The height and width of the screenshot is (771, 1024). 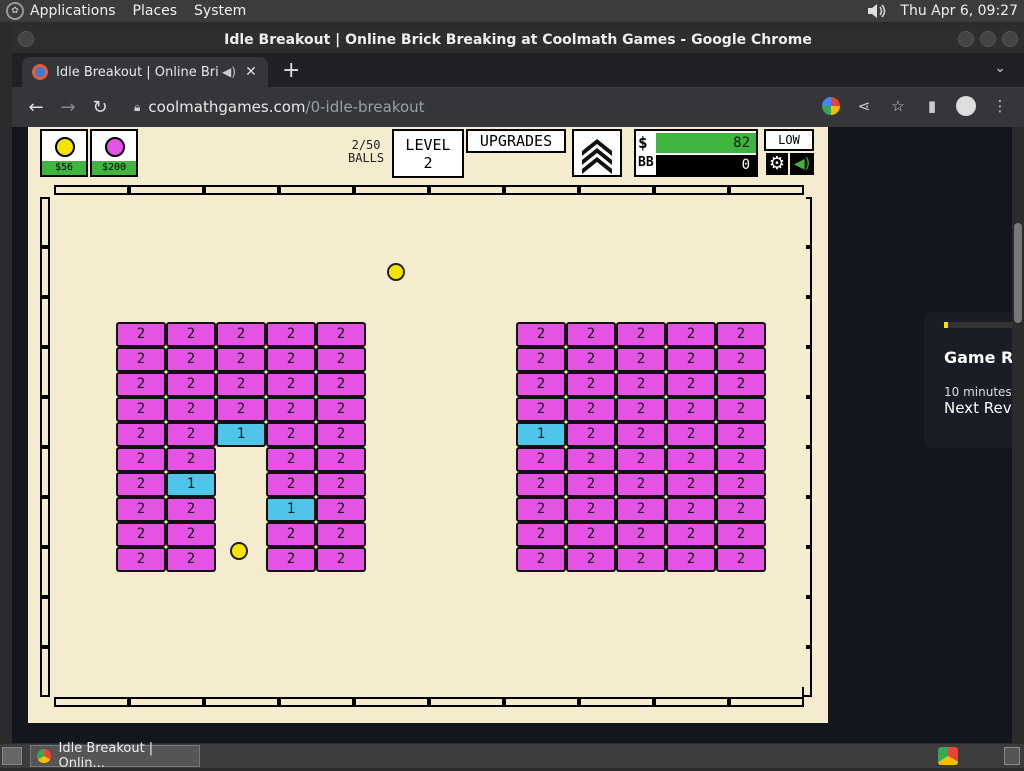 What do you see at coordinates (1012, 756) in the screenshot?
I see `workspace-switcher` at bounding box center [1012, 756].